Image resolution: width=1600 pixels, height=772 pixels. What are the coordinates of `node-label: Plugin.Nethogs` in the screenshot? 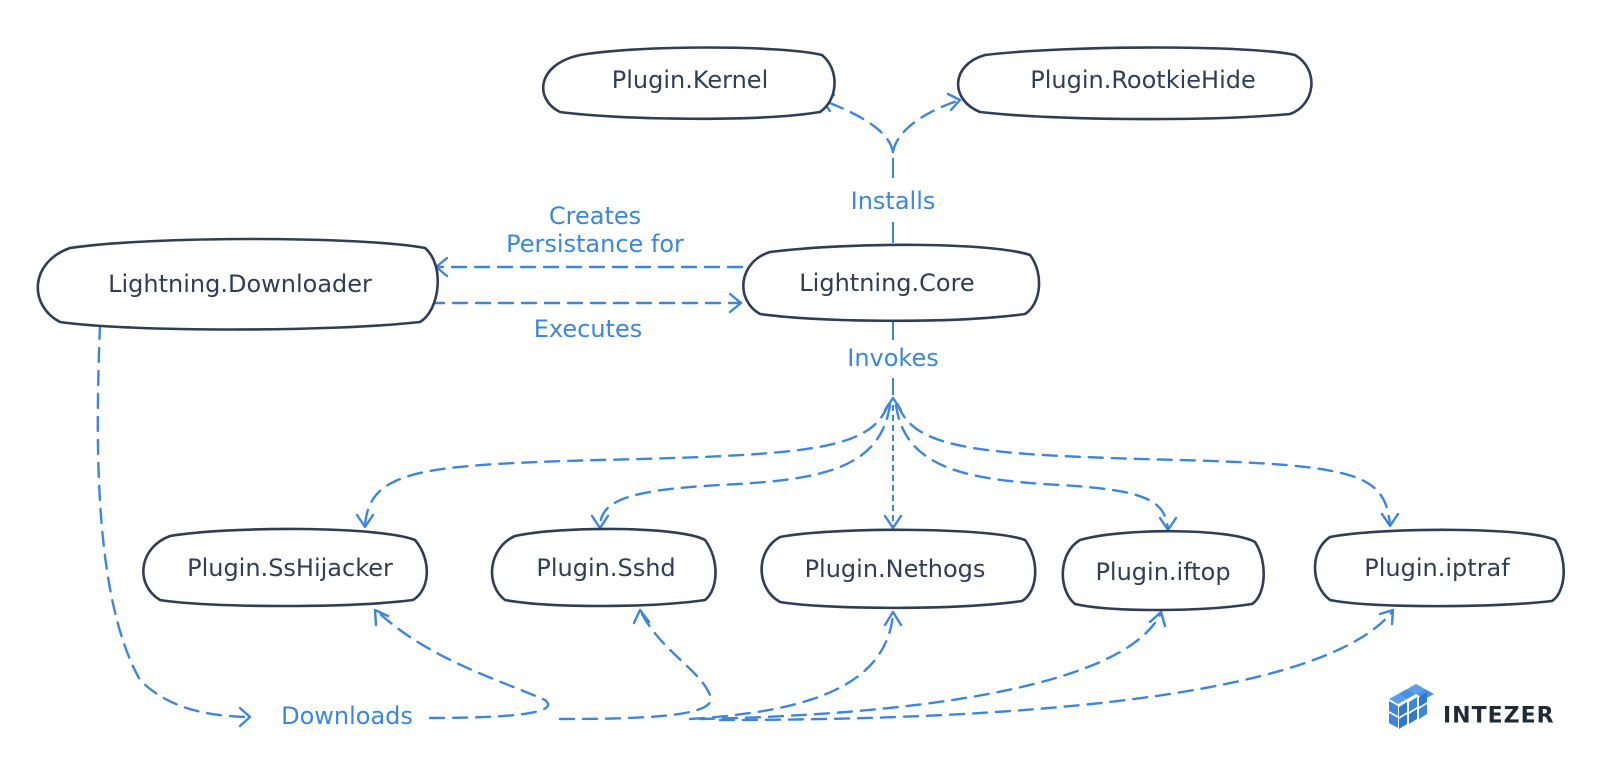 It's located at (895, 569).